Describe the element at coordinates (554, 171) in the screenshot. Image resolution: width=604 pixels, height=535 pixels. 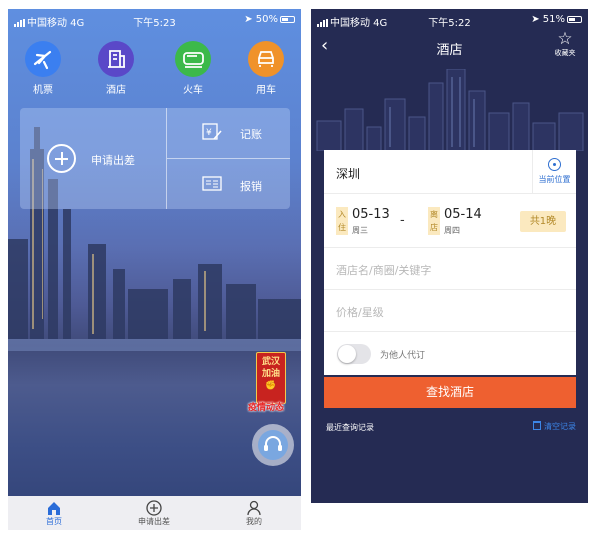
I see `current-location-button: 当前位置` at that location.